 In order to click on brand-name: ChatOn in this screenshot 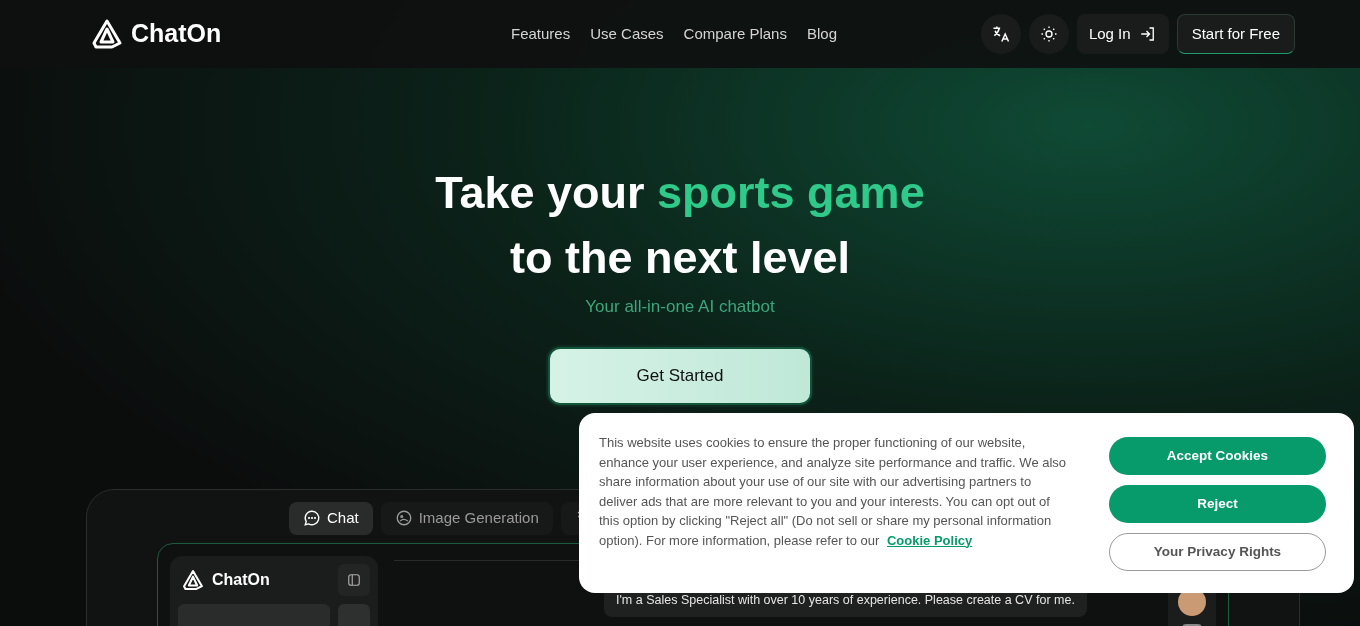, I will do `click(176, 34)`.